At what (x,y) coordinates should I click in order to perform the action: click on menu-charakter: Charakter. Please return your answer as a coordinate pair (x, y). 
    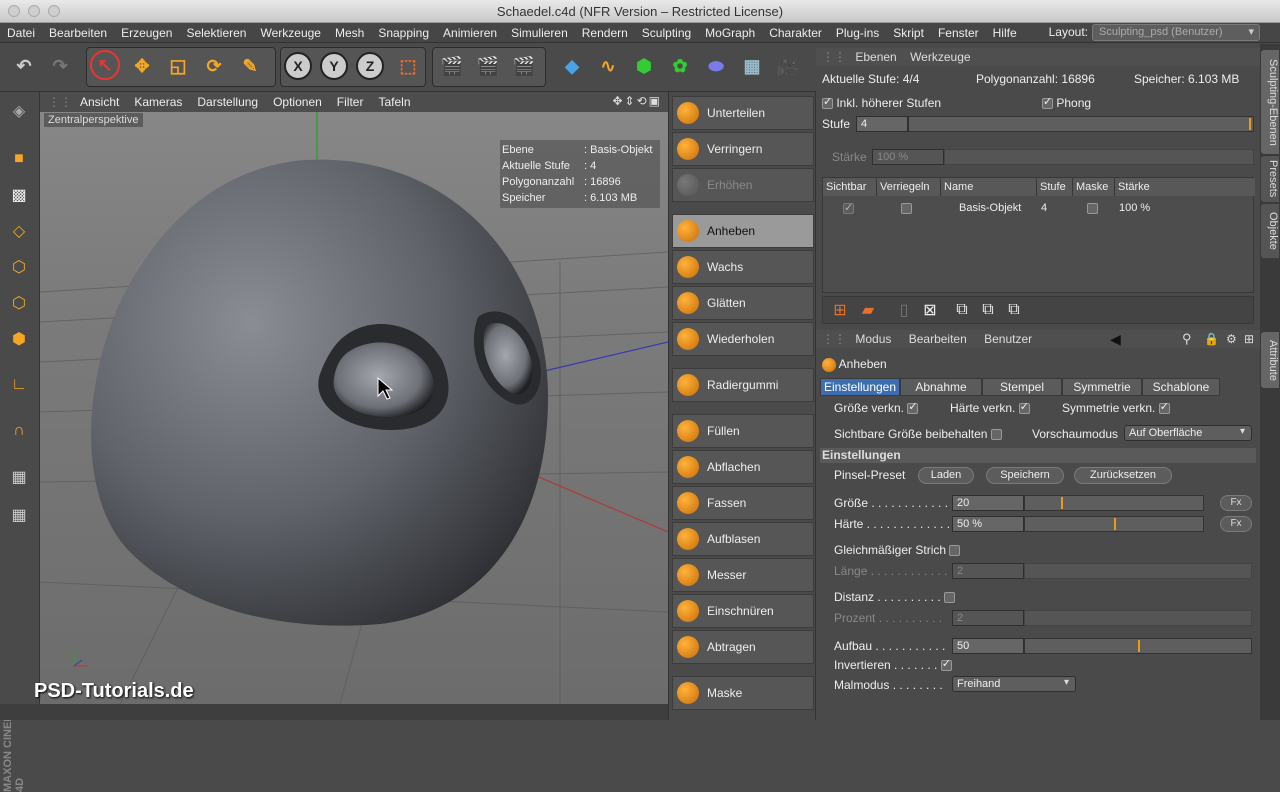
    Looking at the image, I should click on (795, 33).